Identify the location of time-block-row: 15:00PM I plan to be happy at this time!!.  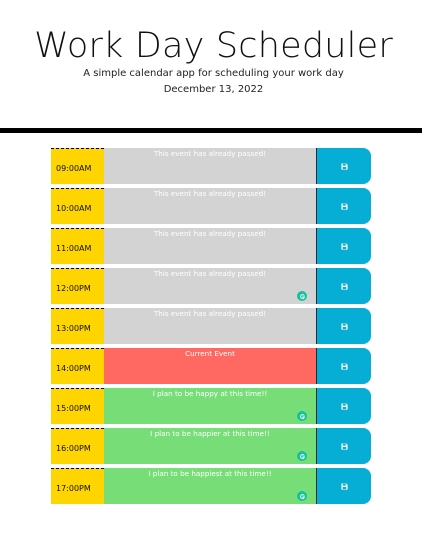
(211, 406).